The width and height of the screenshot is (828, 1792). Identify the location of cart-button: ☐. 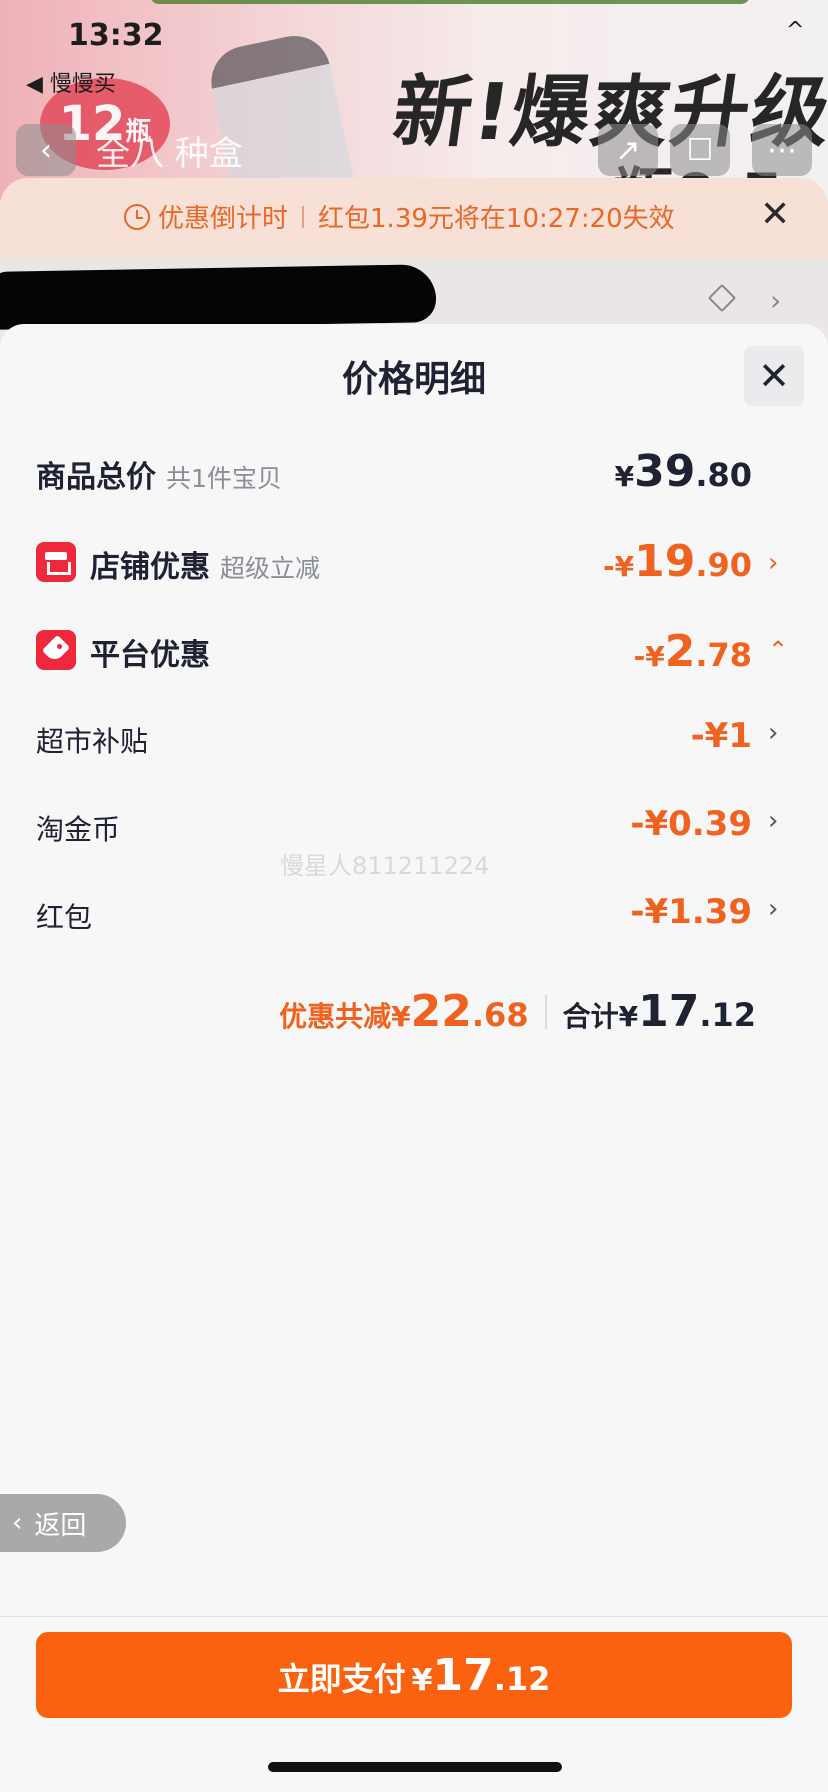
(700, 150).